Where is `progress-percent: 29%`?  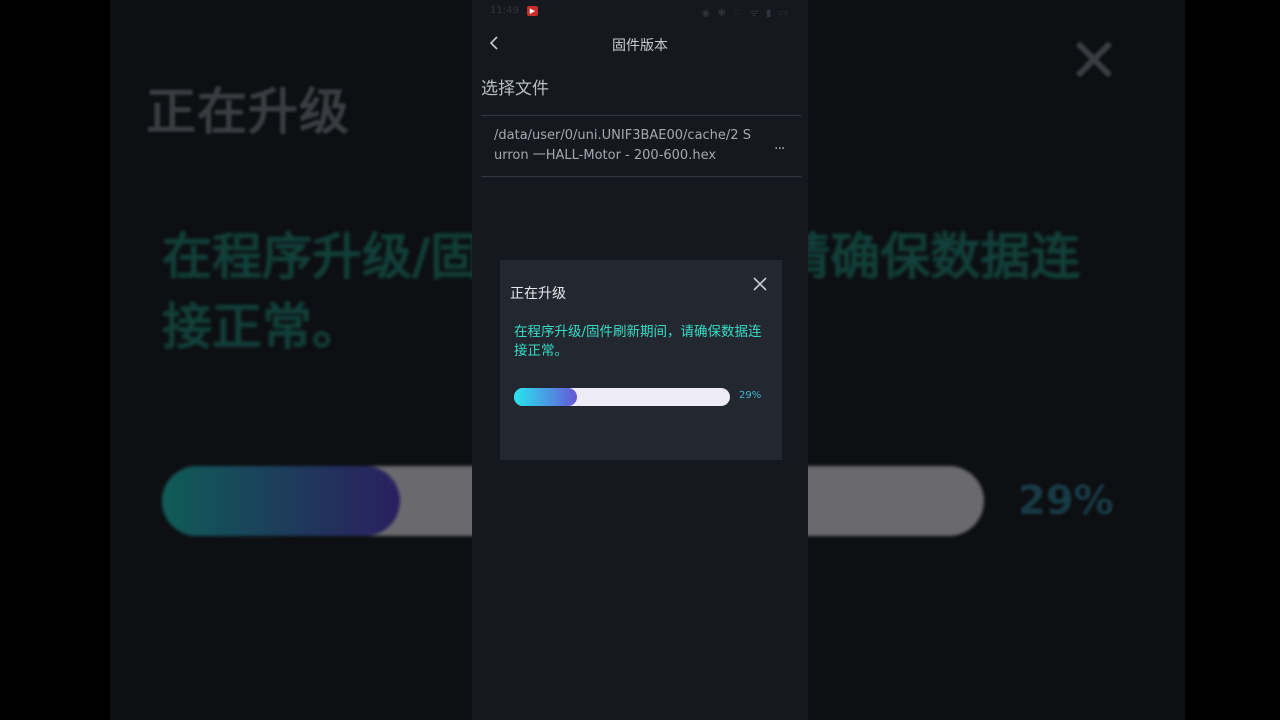 progress-percent: 29% is located at coordinates (750, 395).